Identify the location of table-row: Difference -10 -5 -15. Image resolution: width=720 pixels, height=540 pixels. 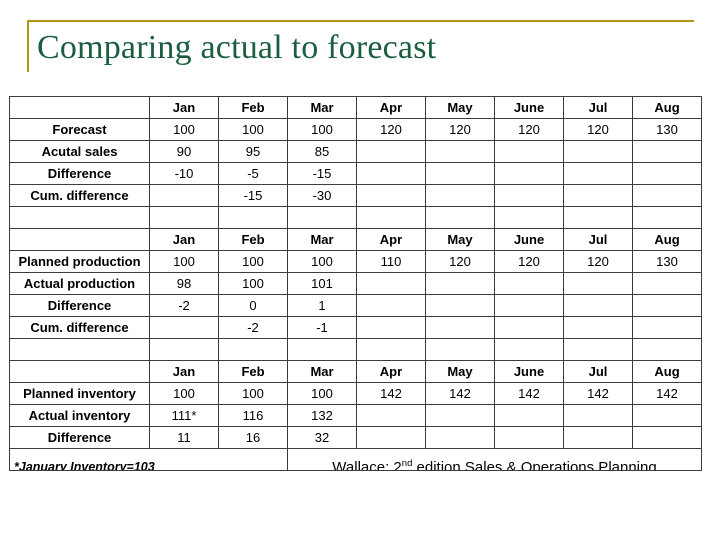
(355, 173).